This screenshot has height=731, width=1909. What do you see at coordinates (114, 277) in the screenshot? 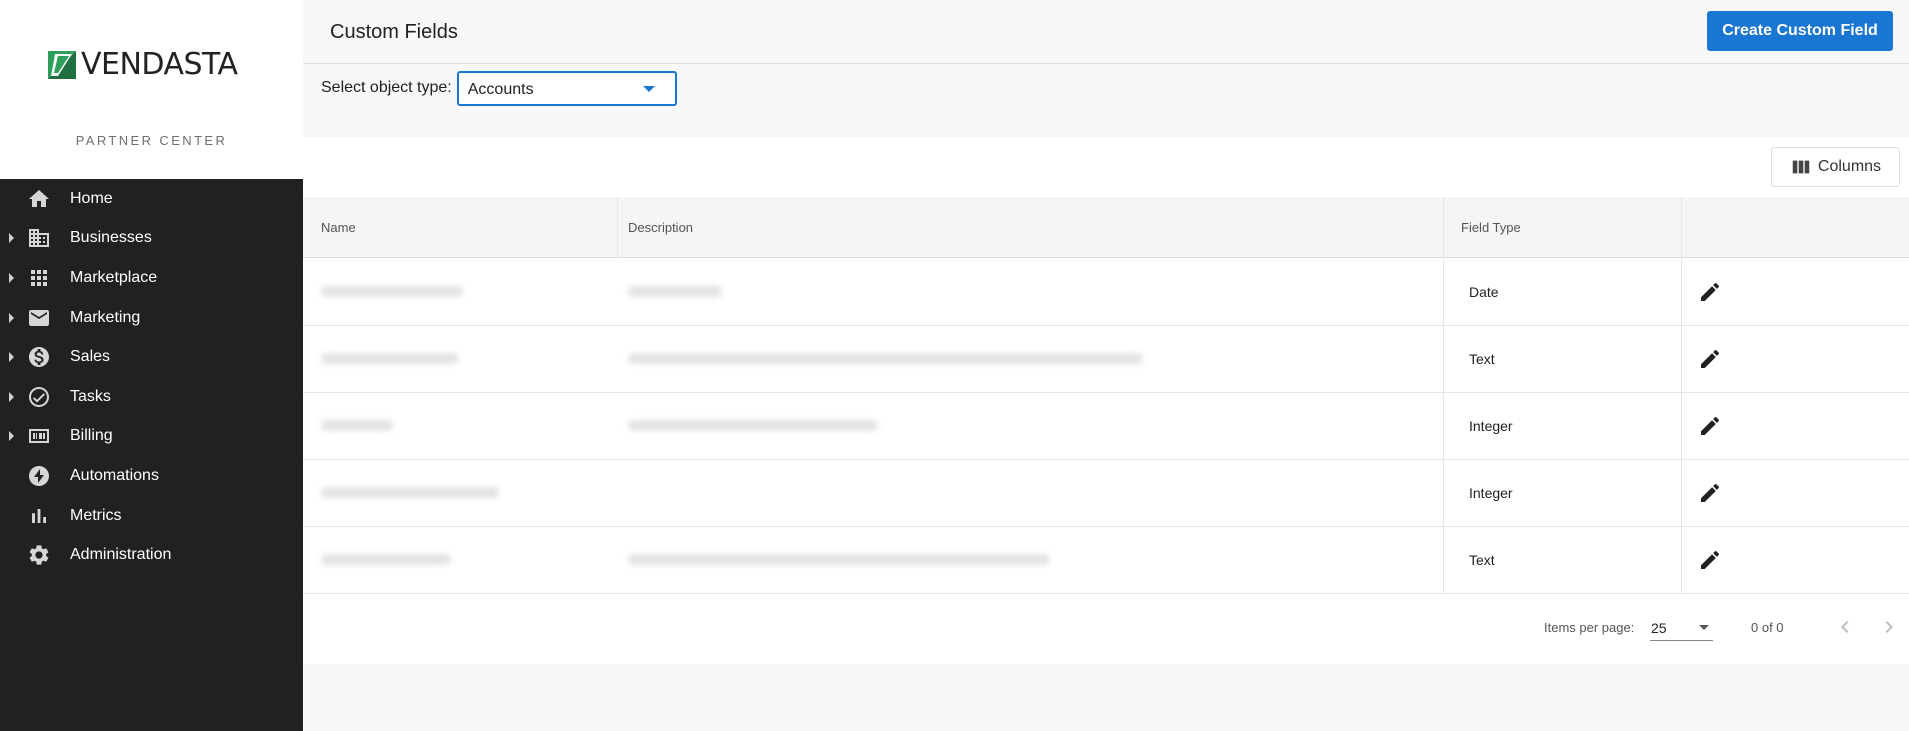
I see `sidebar-item-label: Marketplace` at bounding box center [114, 277].